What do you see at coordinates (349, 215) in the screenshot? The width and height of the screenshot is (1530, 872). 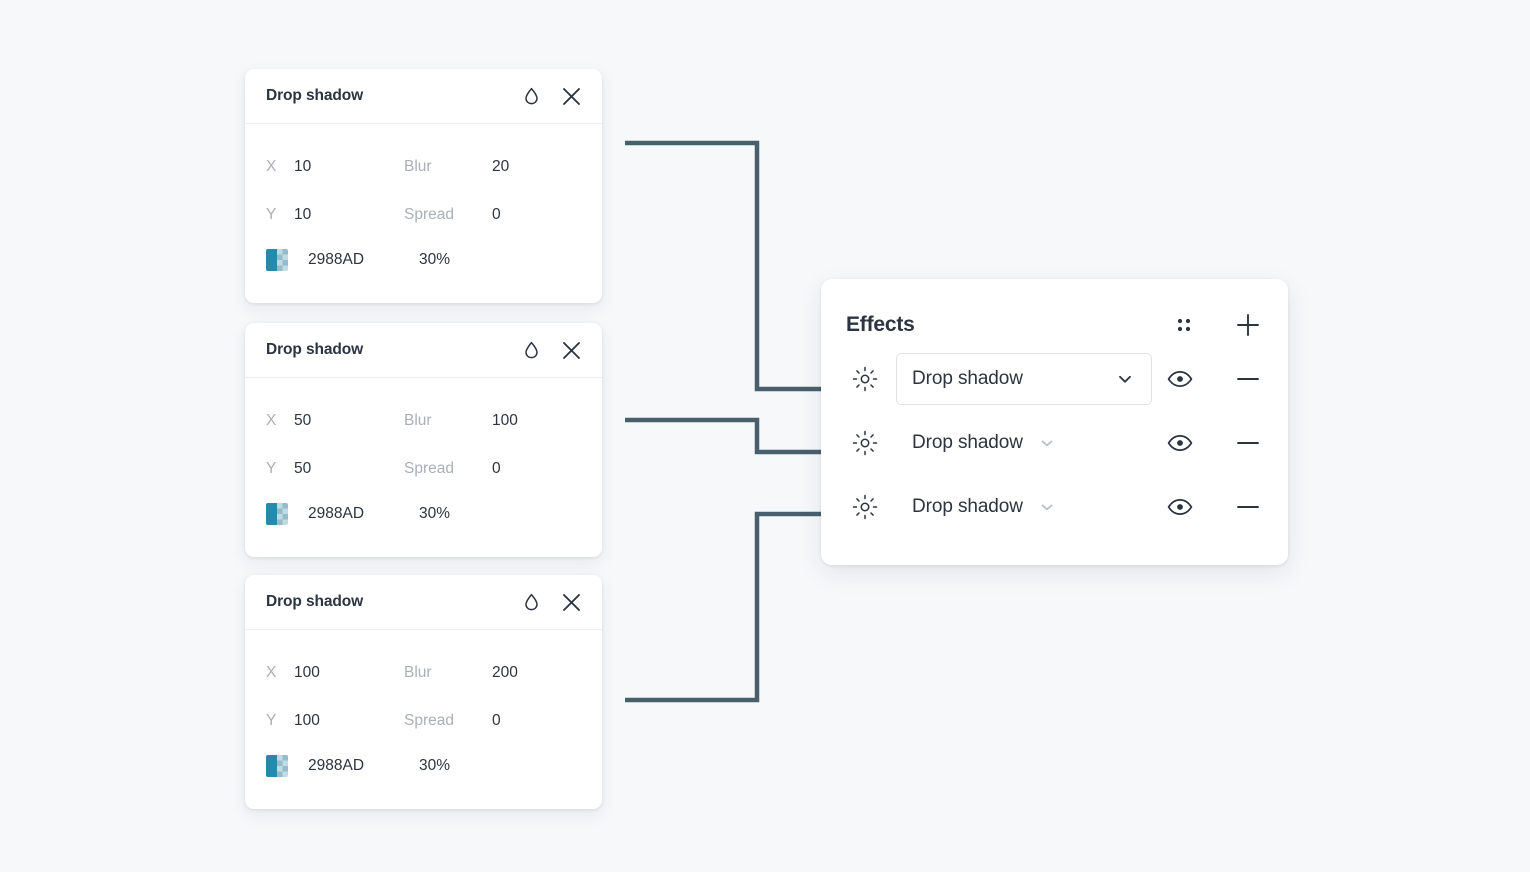 I see `y-value: 10` at bounding box center [349, 215].